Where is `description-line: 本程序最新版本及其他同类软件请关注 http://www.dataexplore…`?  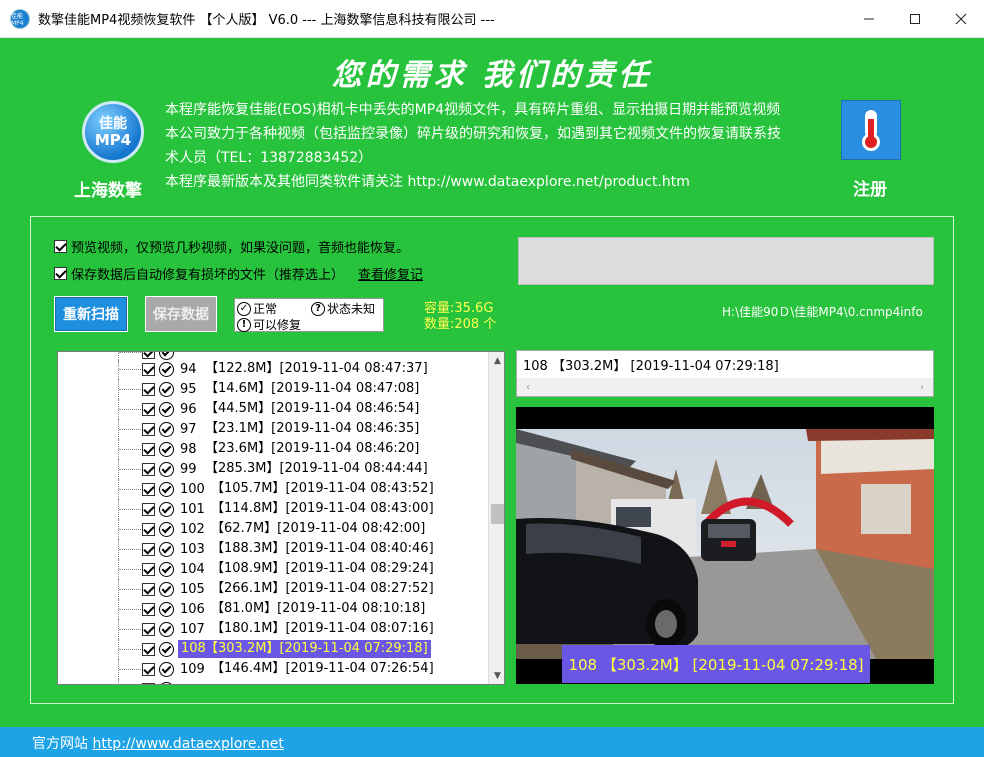
description-line: 本程序最新版本及其他同类软件请关注 http://www.dataexplore… is located at coordinates (427, 182).